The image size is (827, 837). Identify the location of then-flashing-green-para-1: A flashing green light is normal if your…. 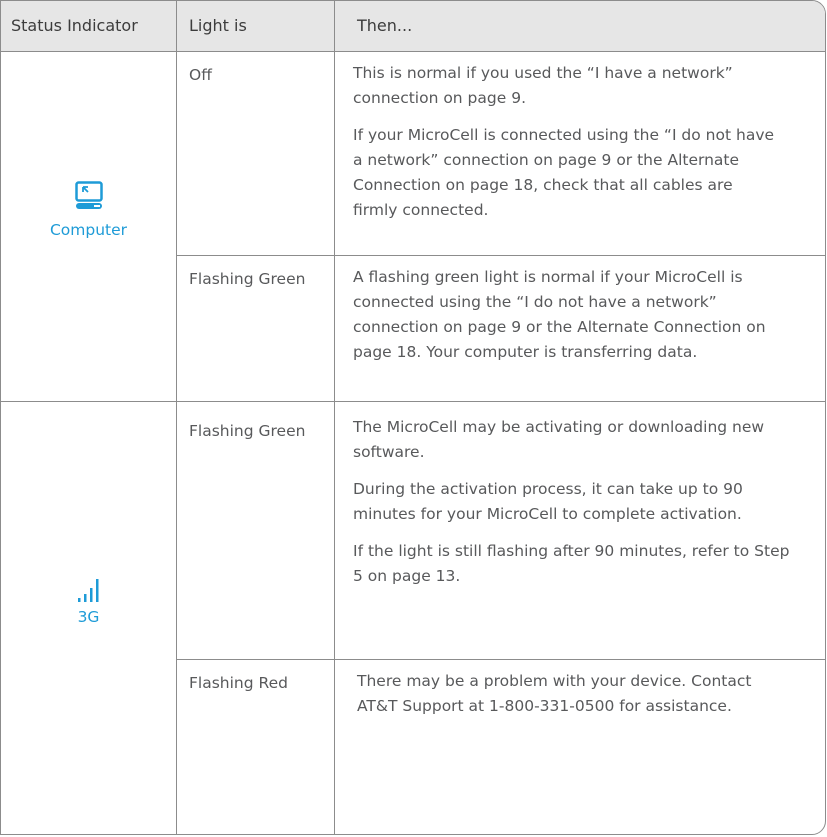
(559, 314).